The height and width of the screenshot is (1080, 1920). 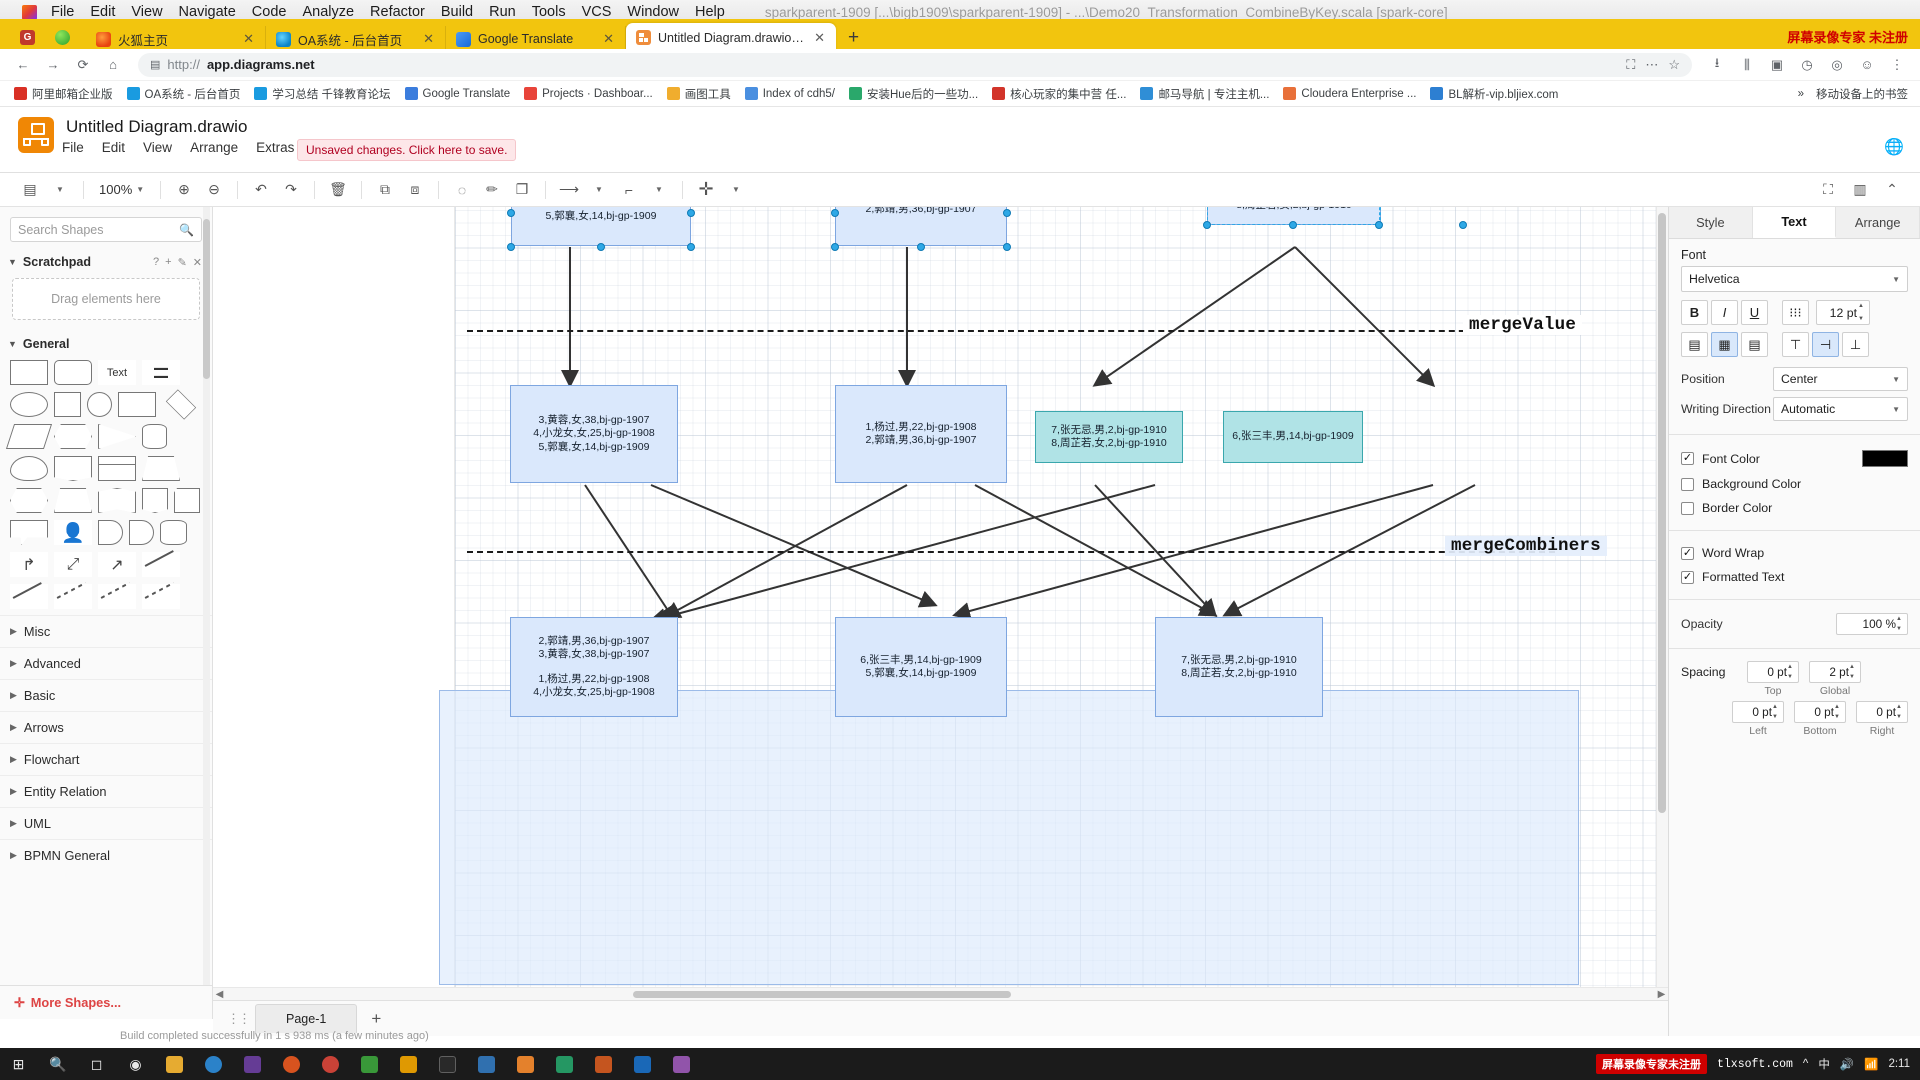 I want to click on sidebar-icon: ▣, so click(x=1777, y=65).